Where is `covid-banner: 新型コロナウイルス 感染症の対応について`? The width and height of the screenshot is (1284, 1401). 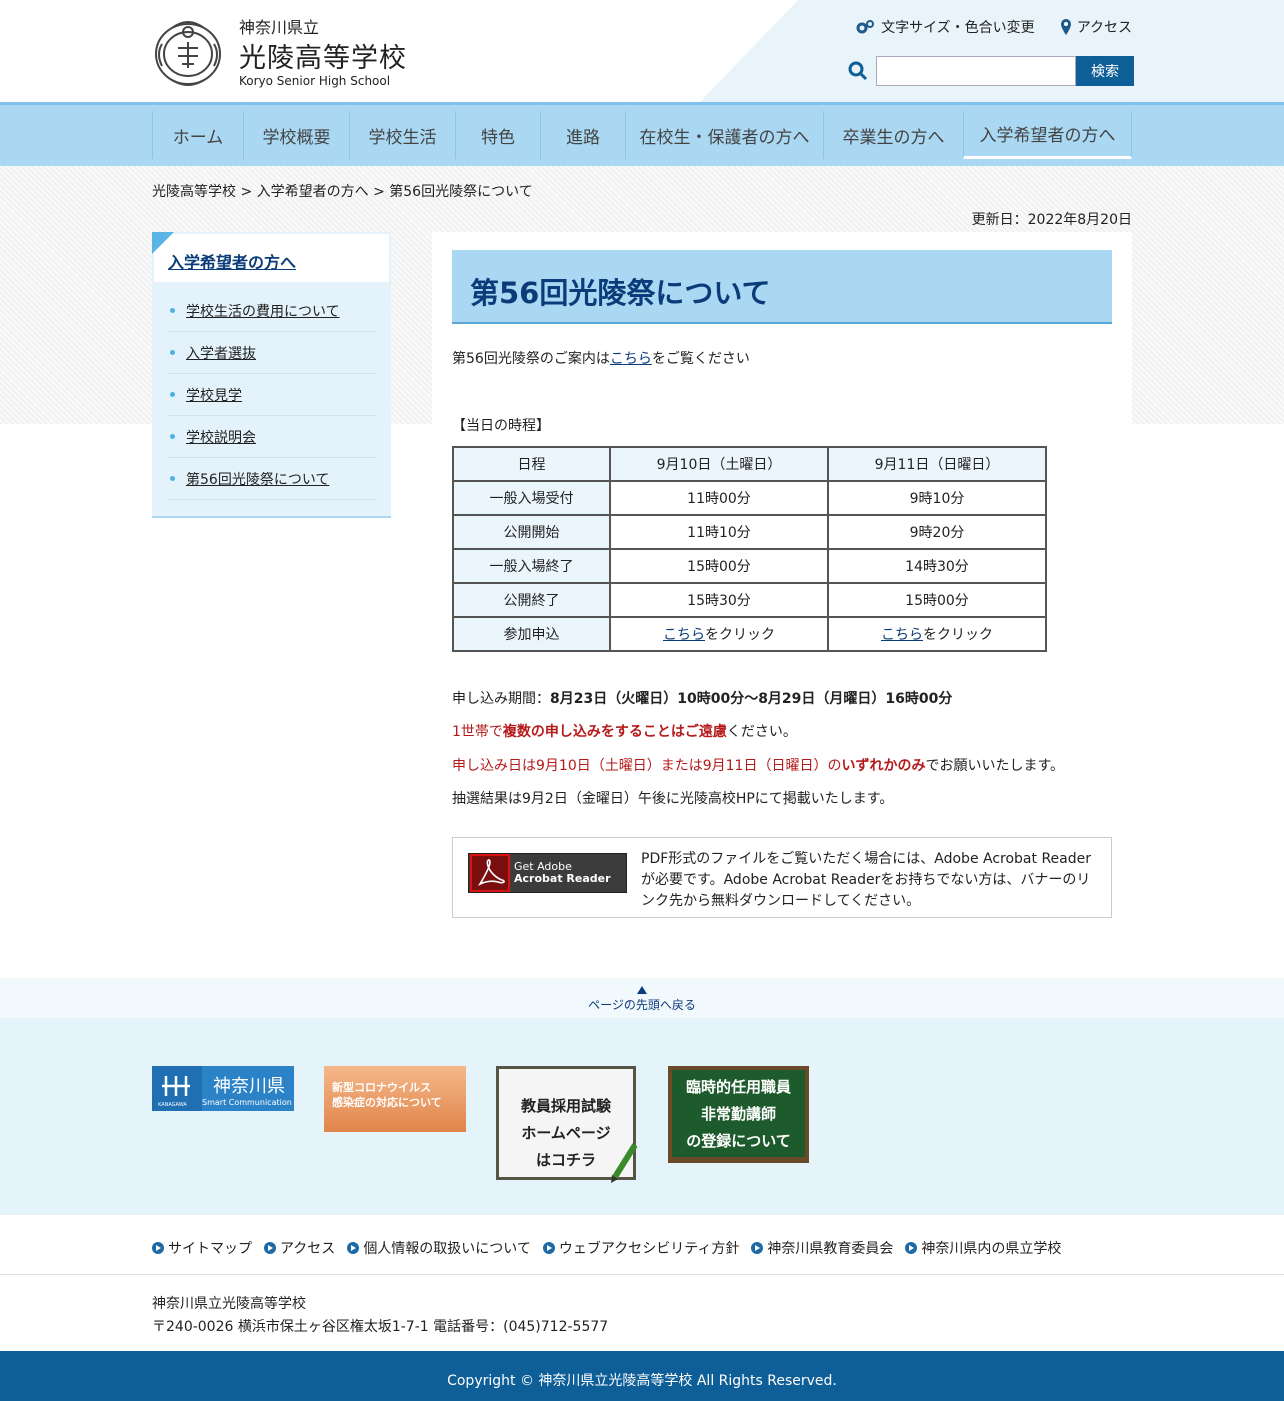
covid-banner: 新型コロナウイルス 感染症の対応について is located at coordinates (395, 1099).